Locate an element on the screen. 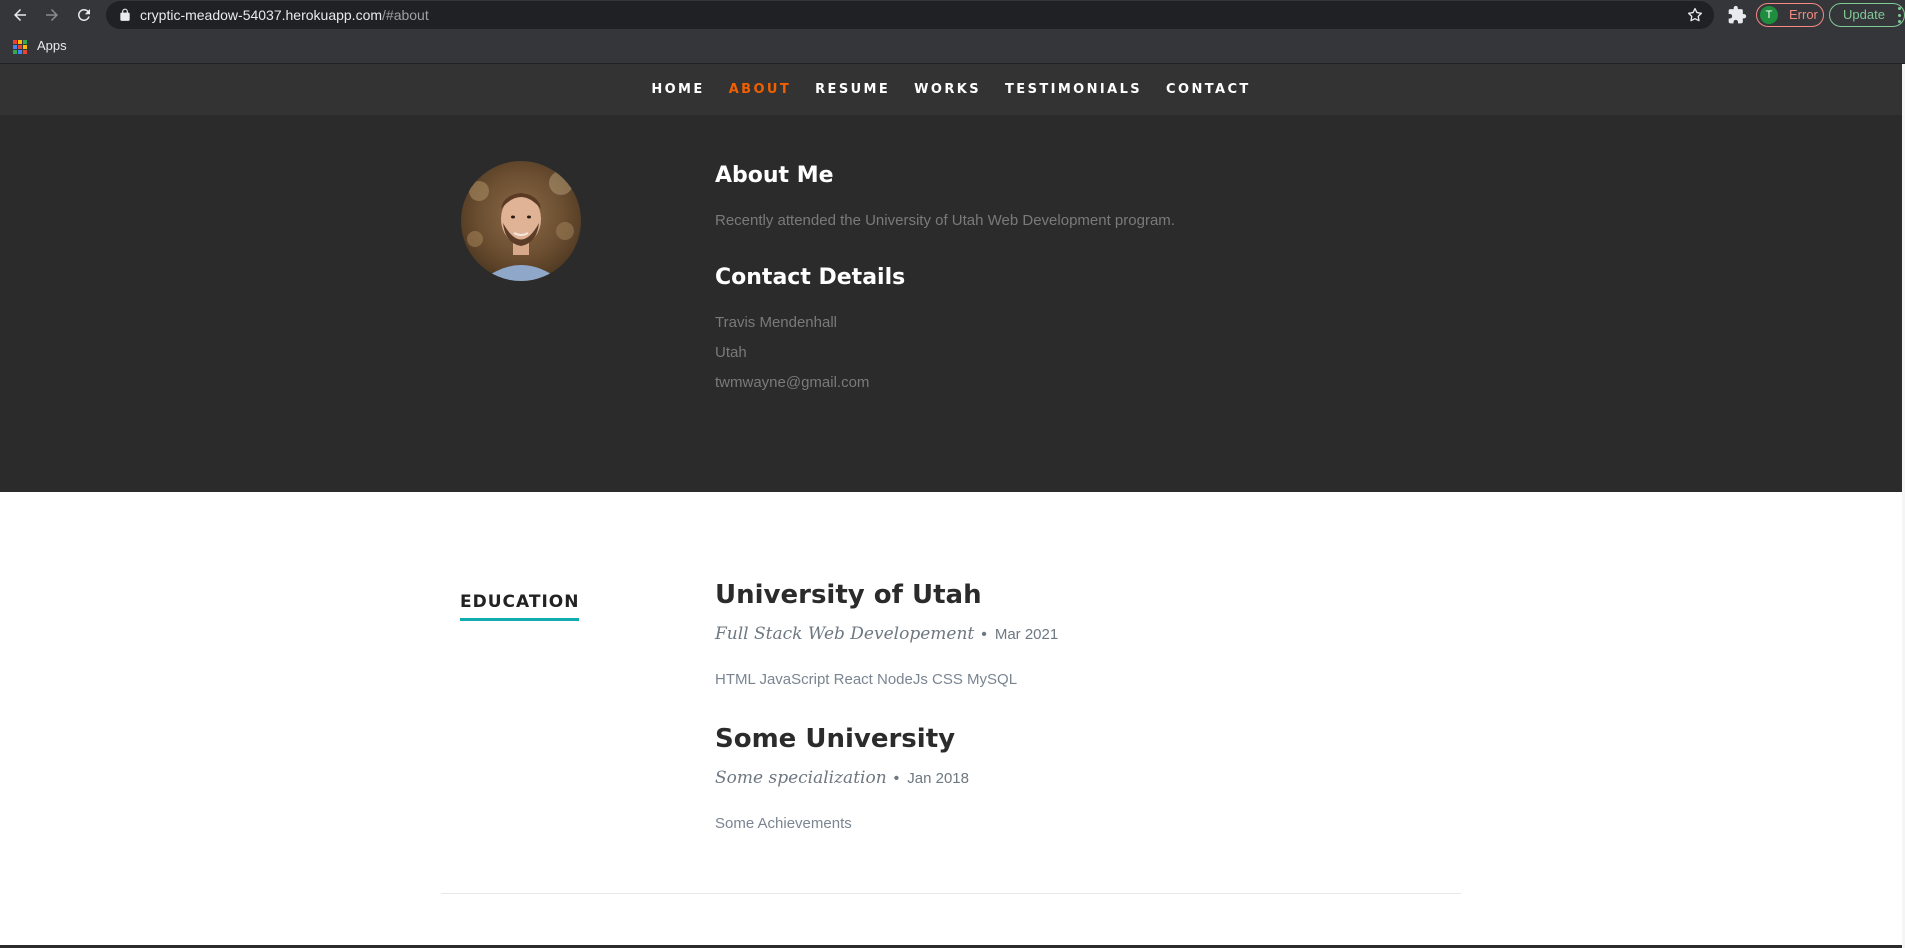 Image resolution: width=1905 pixels, height=948 pixels. extensions-icon is located at coordinates (1737, 15).